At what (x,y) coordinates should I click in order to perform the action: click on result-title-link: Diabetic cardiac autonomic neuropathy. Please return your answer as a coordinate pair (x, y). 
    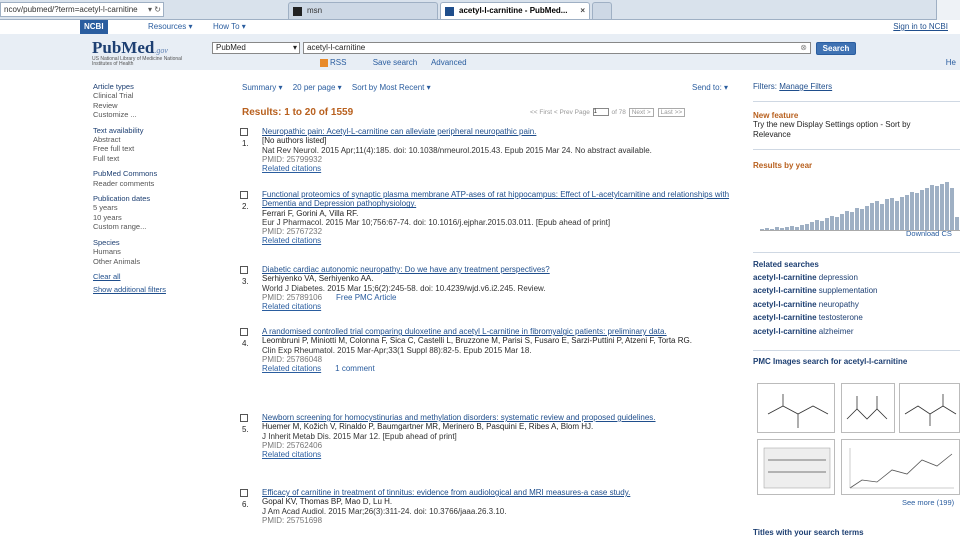
    Looking at the image, I should click on (501, 269).